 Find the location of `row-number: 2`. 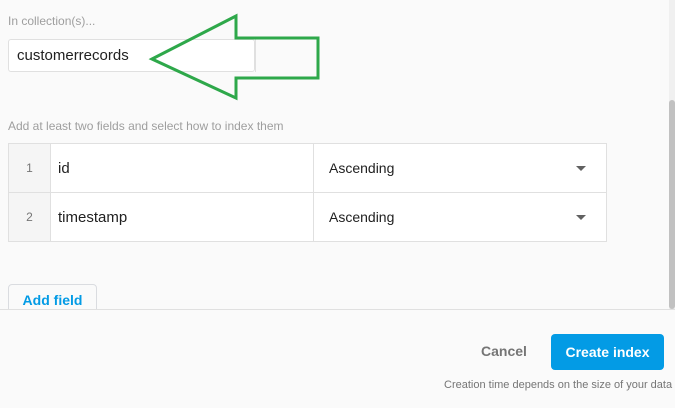

row-number: 2 is located at coordinates (30, 217).